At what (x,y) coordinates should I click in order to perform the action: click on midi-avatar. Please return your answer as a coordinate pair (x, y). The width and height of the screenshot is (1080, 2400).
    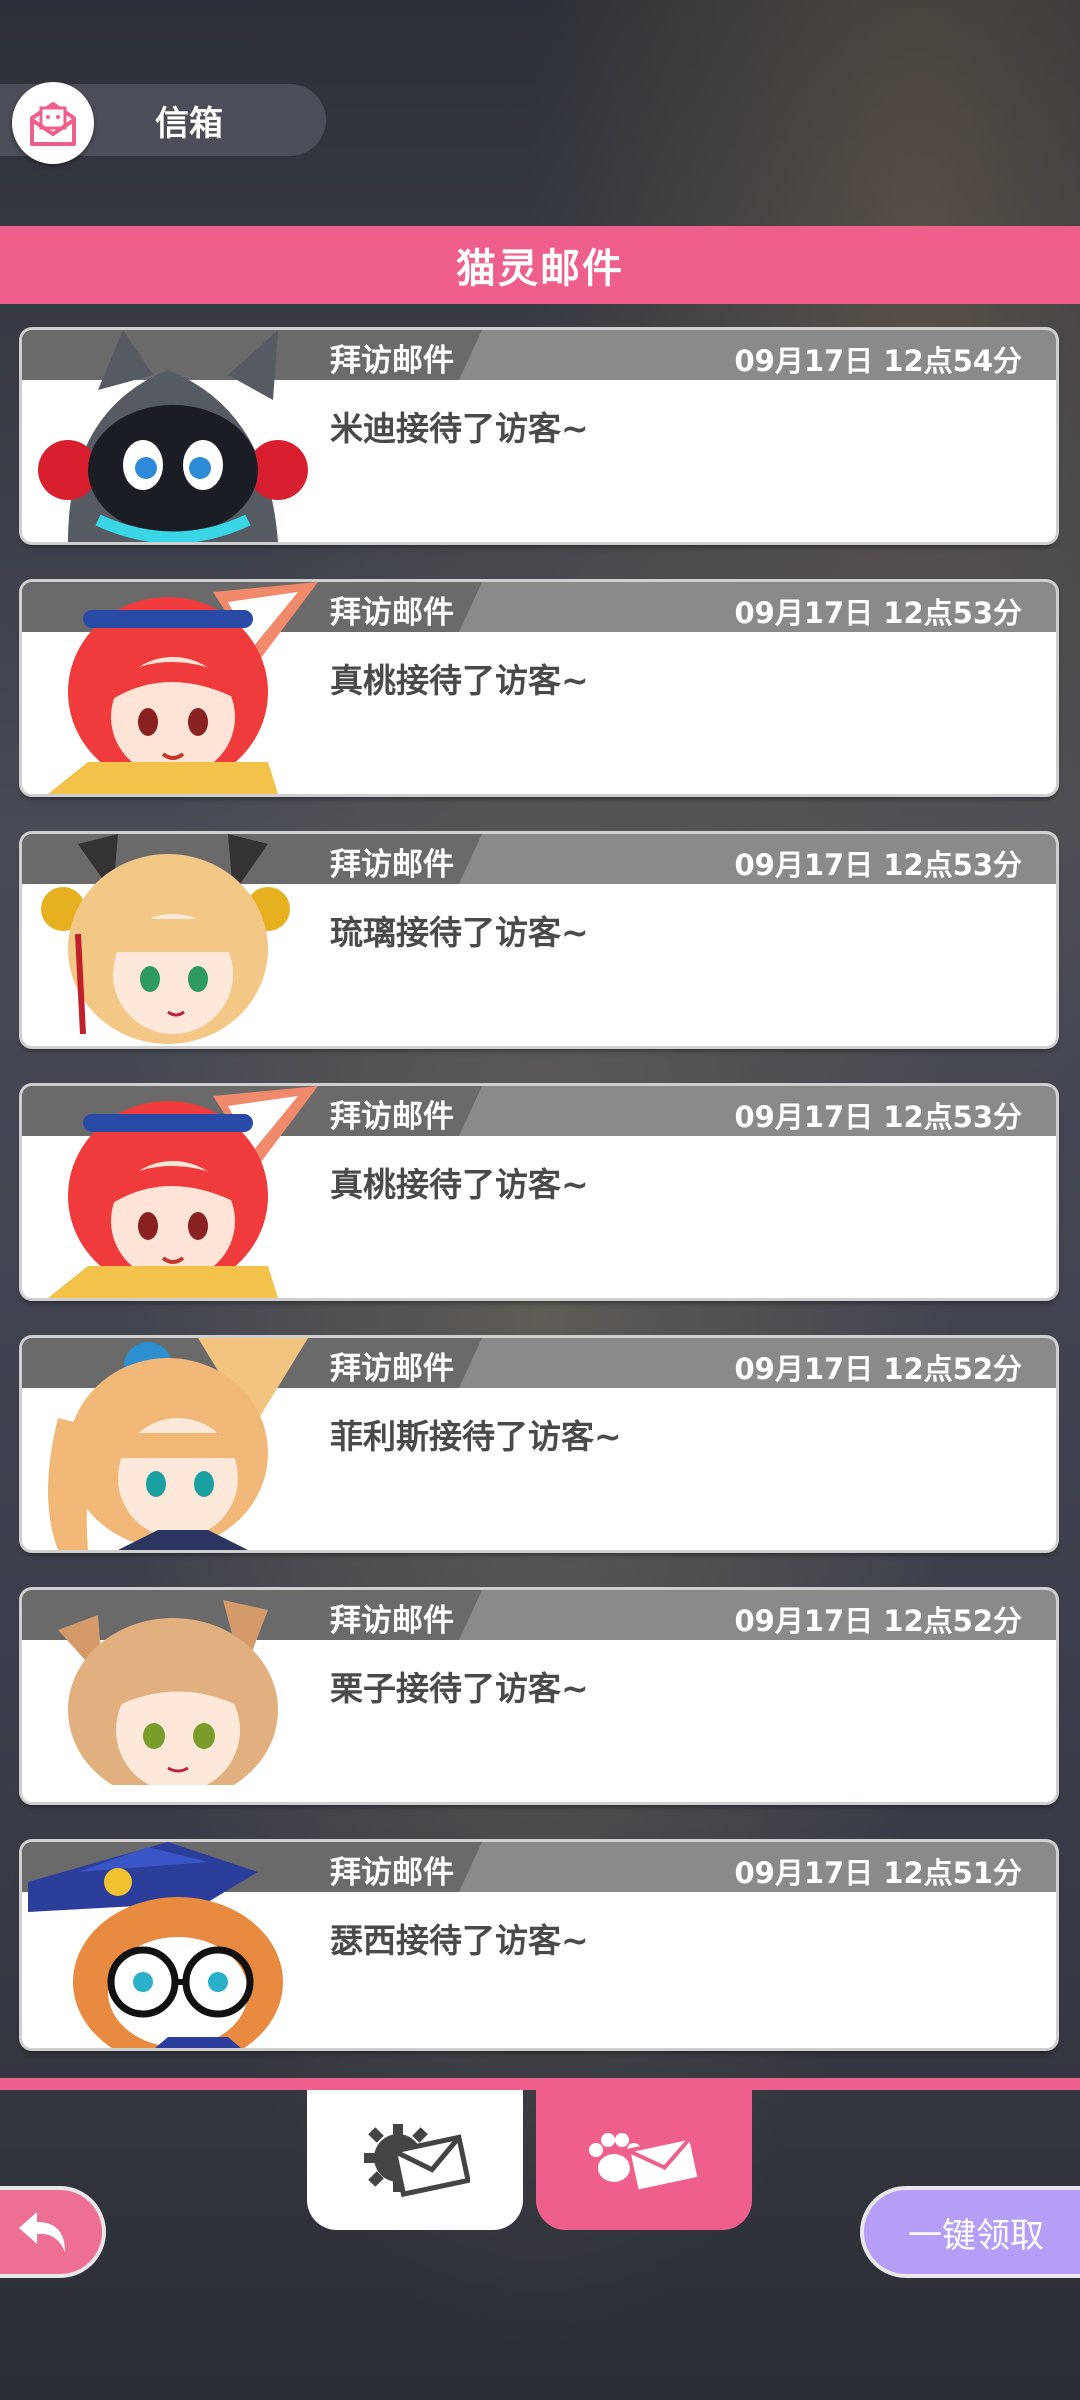
    Looking at the image, I should click on (173, 436).